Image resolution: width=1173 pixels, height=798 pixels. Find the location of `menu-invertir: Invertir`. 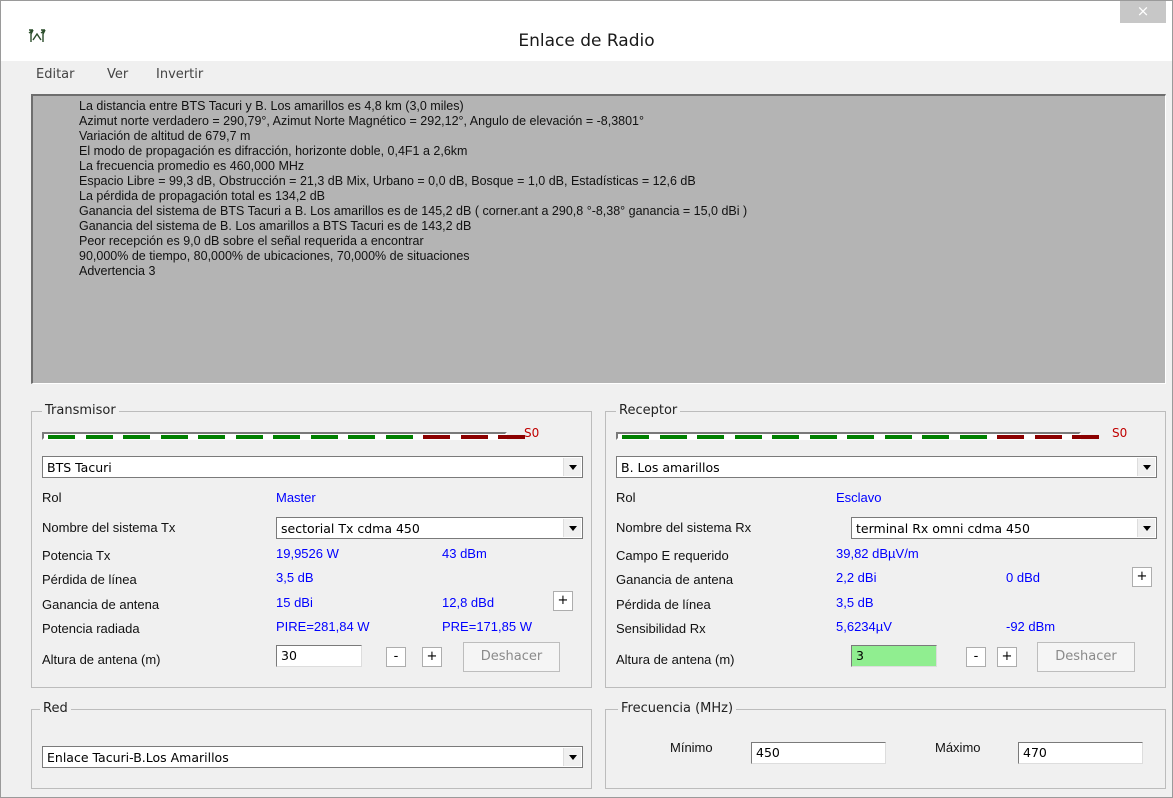

menu-invertir: Invertir is located at coordinates (179, 74).